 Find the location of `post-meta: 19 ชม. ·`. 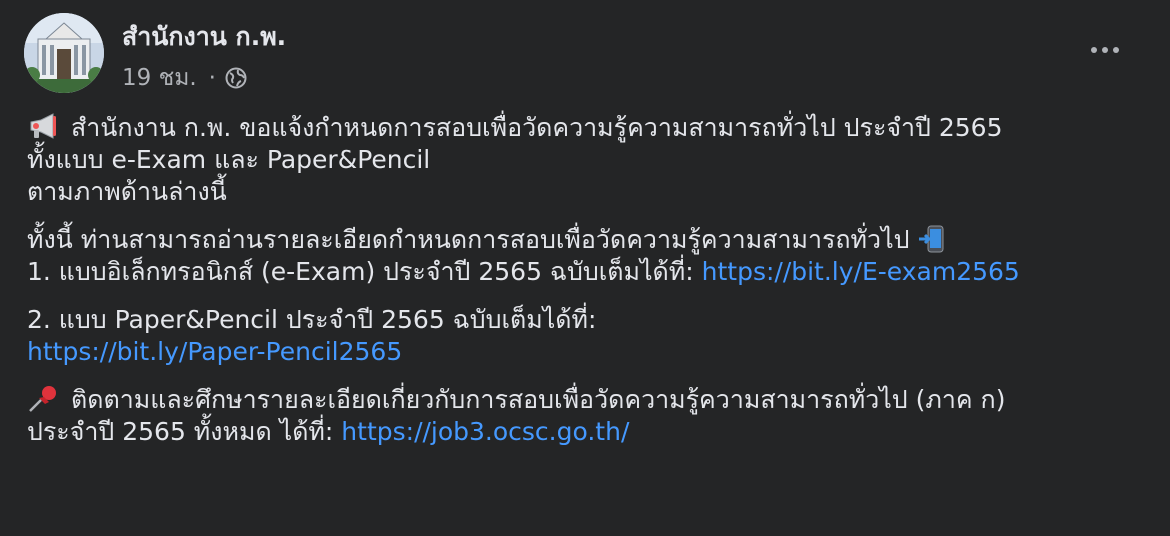

post-meta: 19 ชม. · is located at coordinates (184, 78).